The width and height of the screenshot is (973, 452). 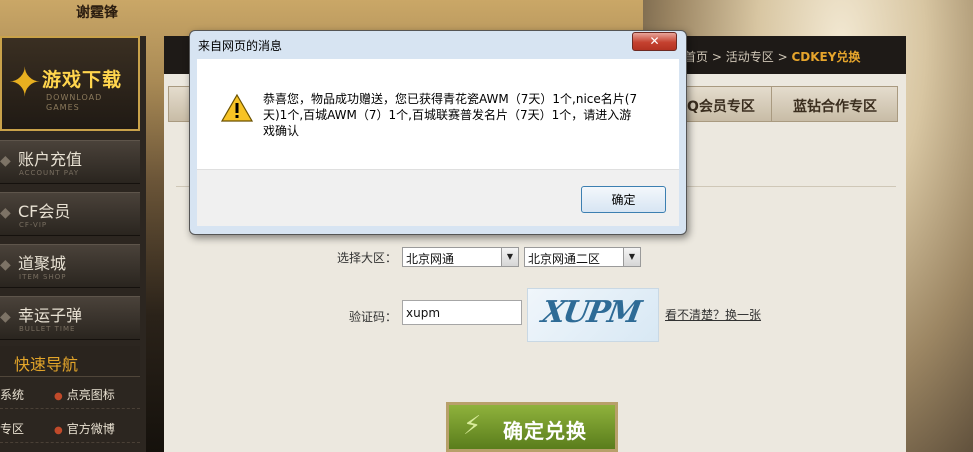 I want to click on quick-link-zone: 专区, so click(x=12, y=428).